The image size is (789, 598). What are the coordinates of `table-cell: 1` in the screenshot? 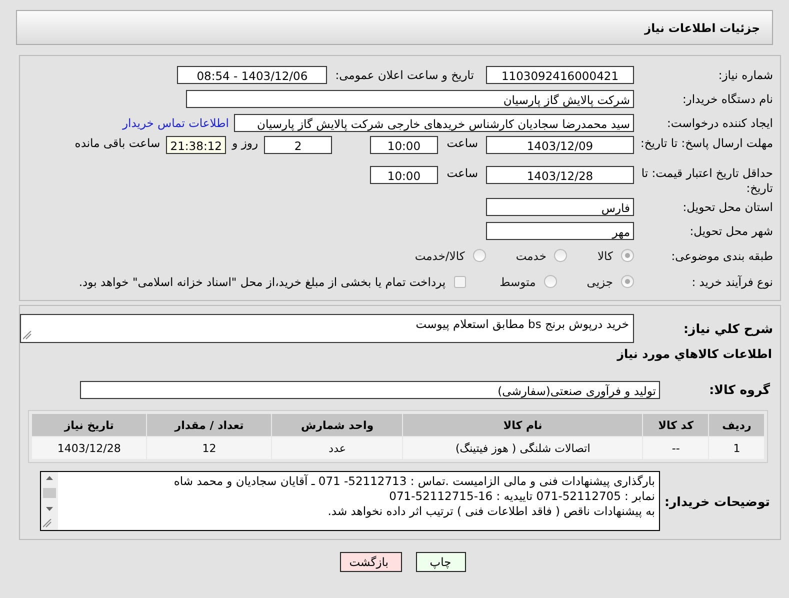 It's located at (736, 448).